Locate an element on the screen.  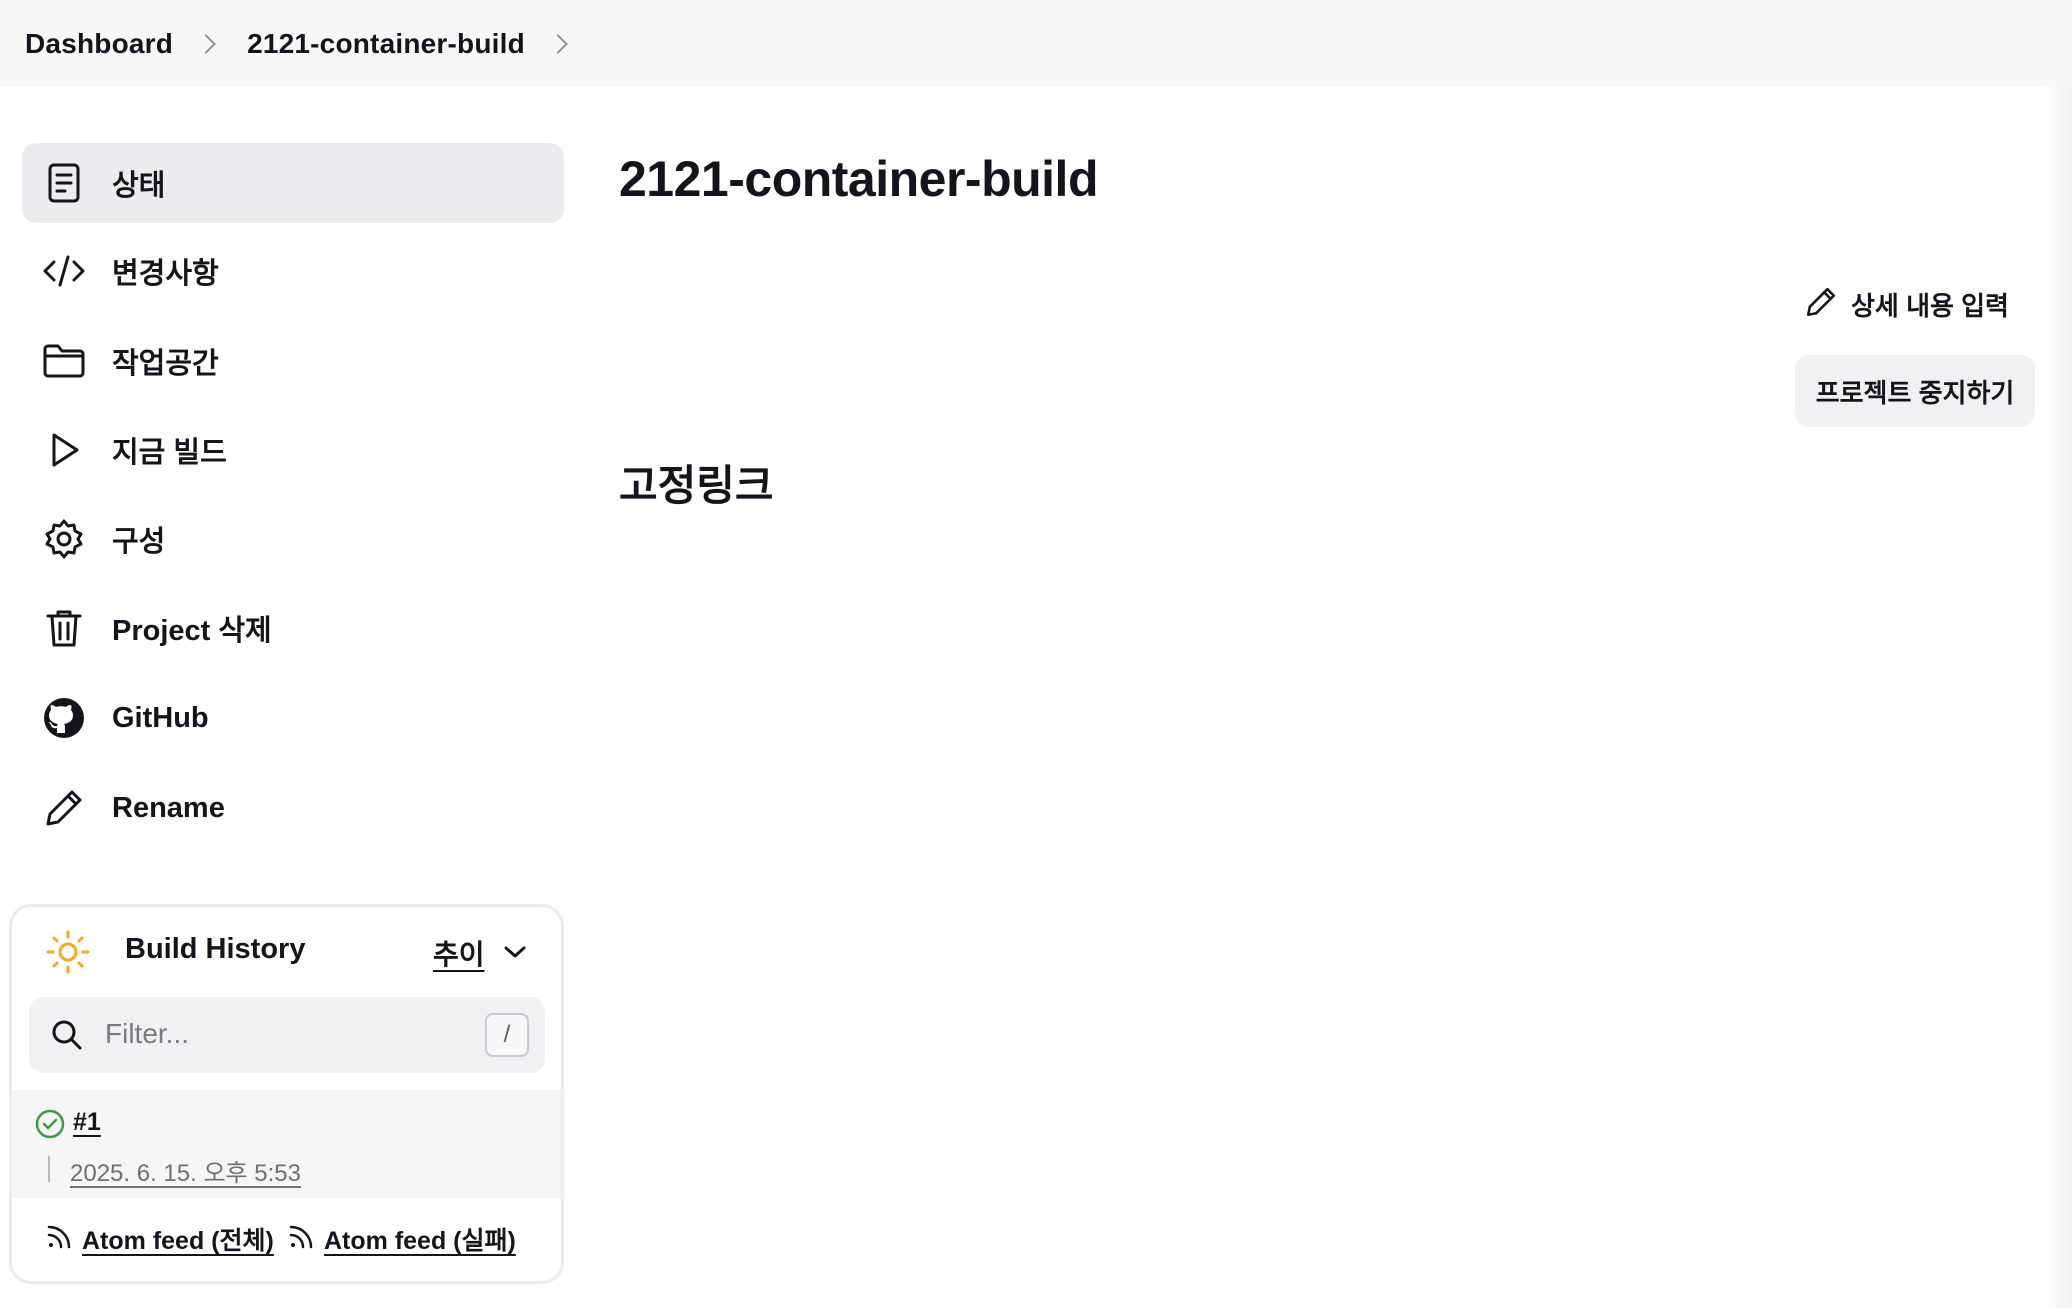
sidebar-item-build-now: 지금 빌드 is located at coordinates (293, 450).